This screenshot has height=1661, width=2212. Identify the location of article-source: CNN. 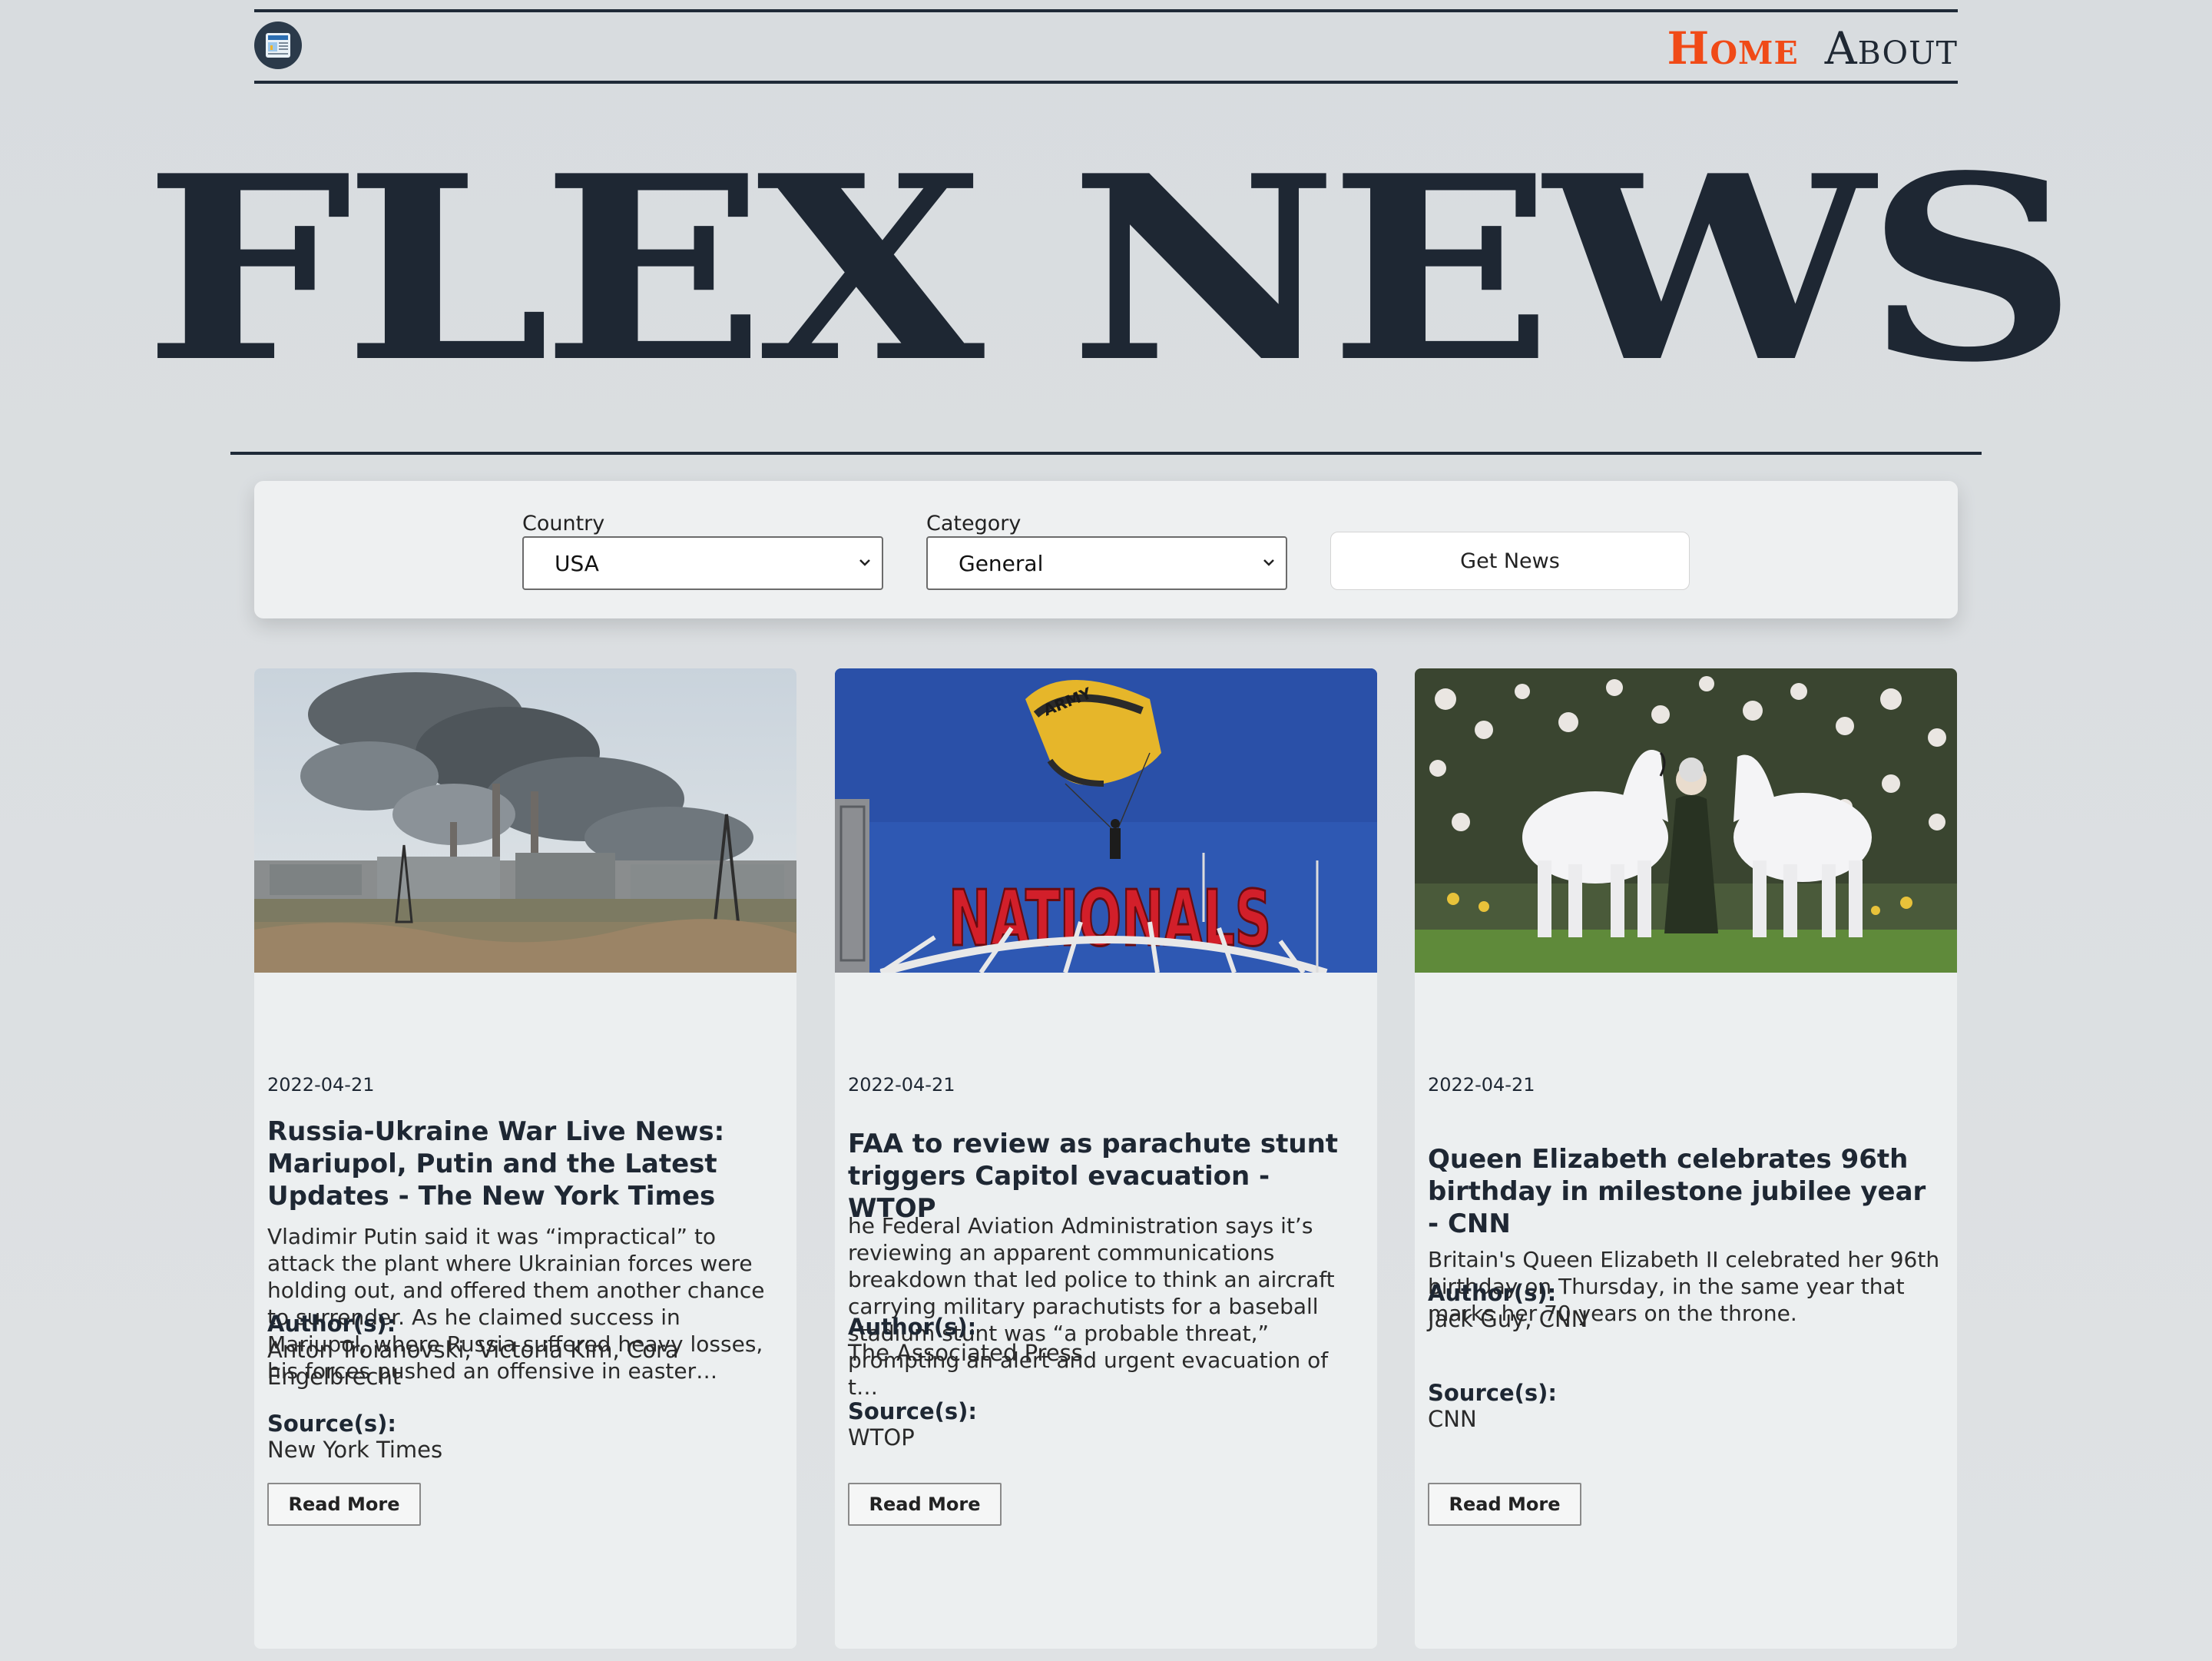
(1452, 1419).